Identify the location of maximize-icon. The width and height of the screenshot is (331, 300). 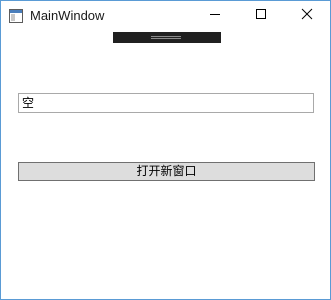
(261, 16).